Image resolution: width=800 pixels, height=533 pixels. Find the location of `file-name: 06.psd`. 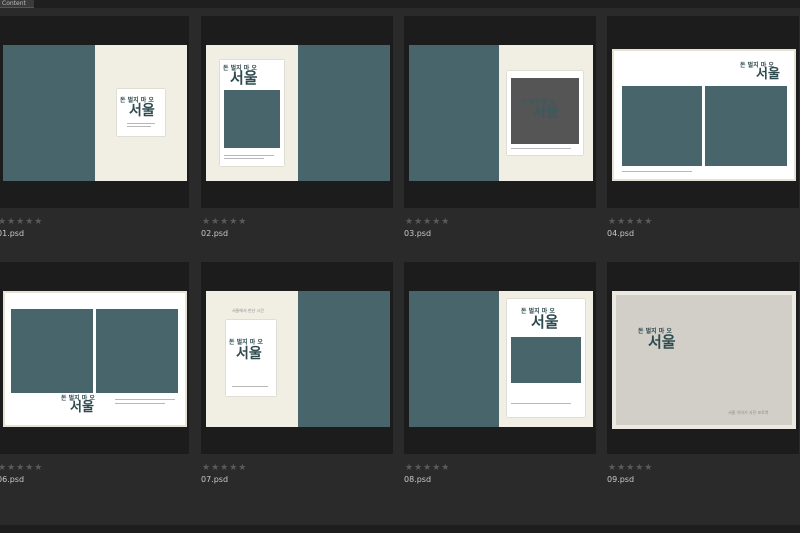

file-name: 06.psd is located at coordinates (12, 479).